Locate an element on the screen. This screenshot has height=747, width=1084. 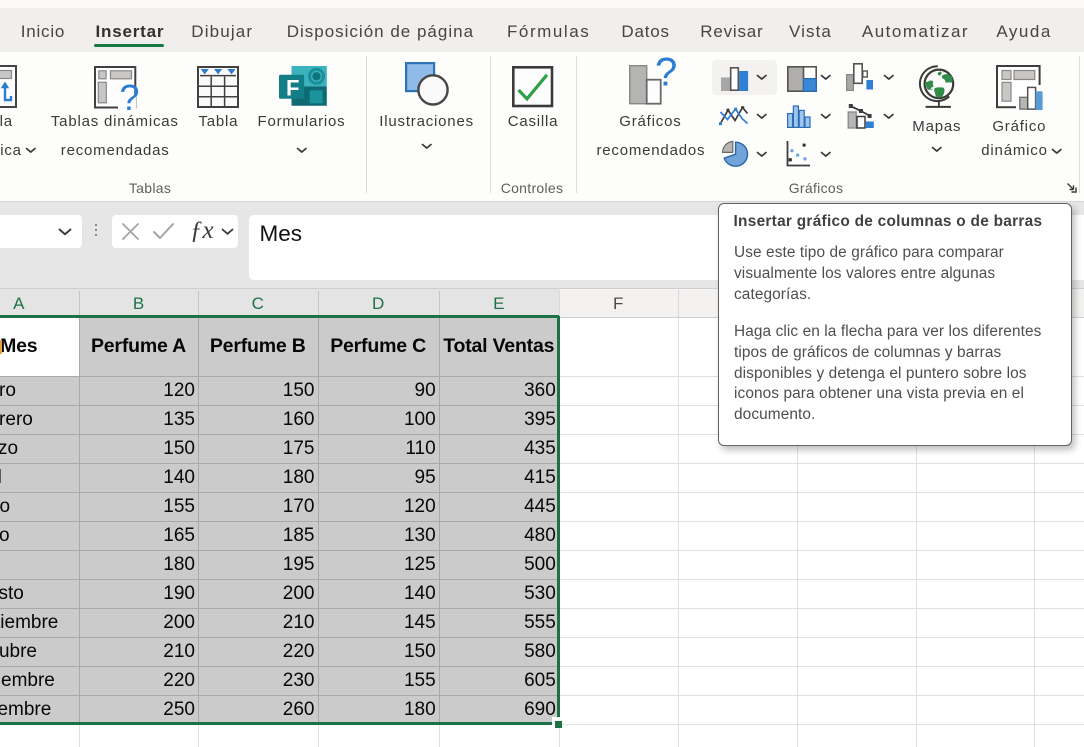
svg-text: F is located at coordinates (292, 88).